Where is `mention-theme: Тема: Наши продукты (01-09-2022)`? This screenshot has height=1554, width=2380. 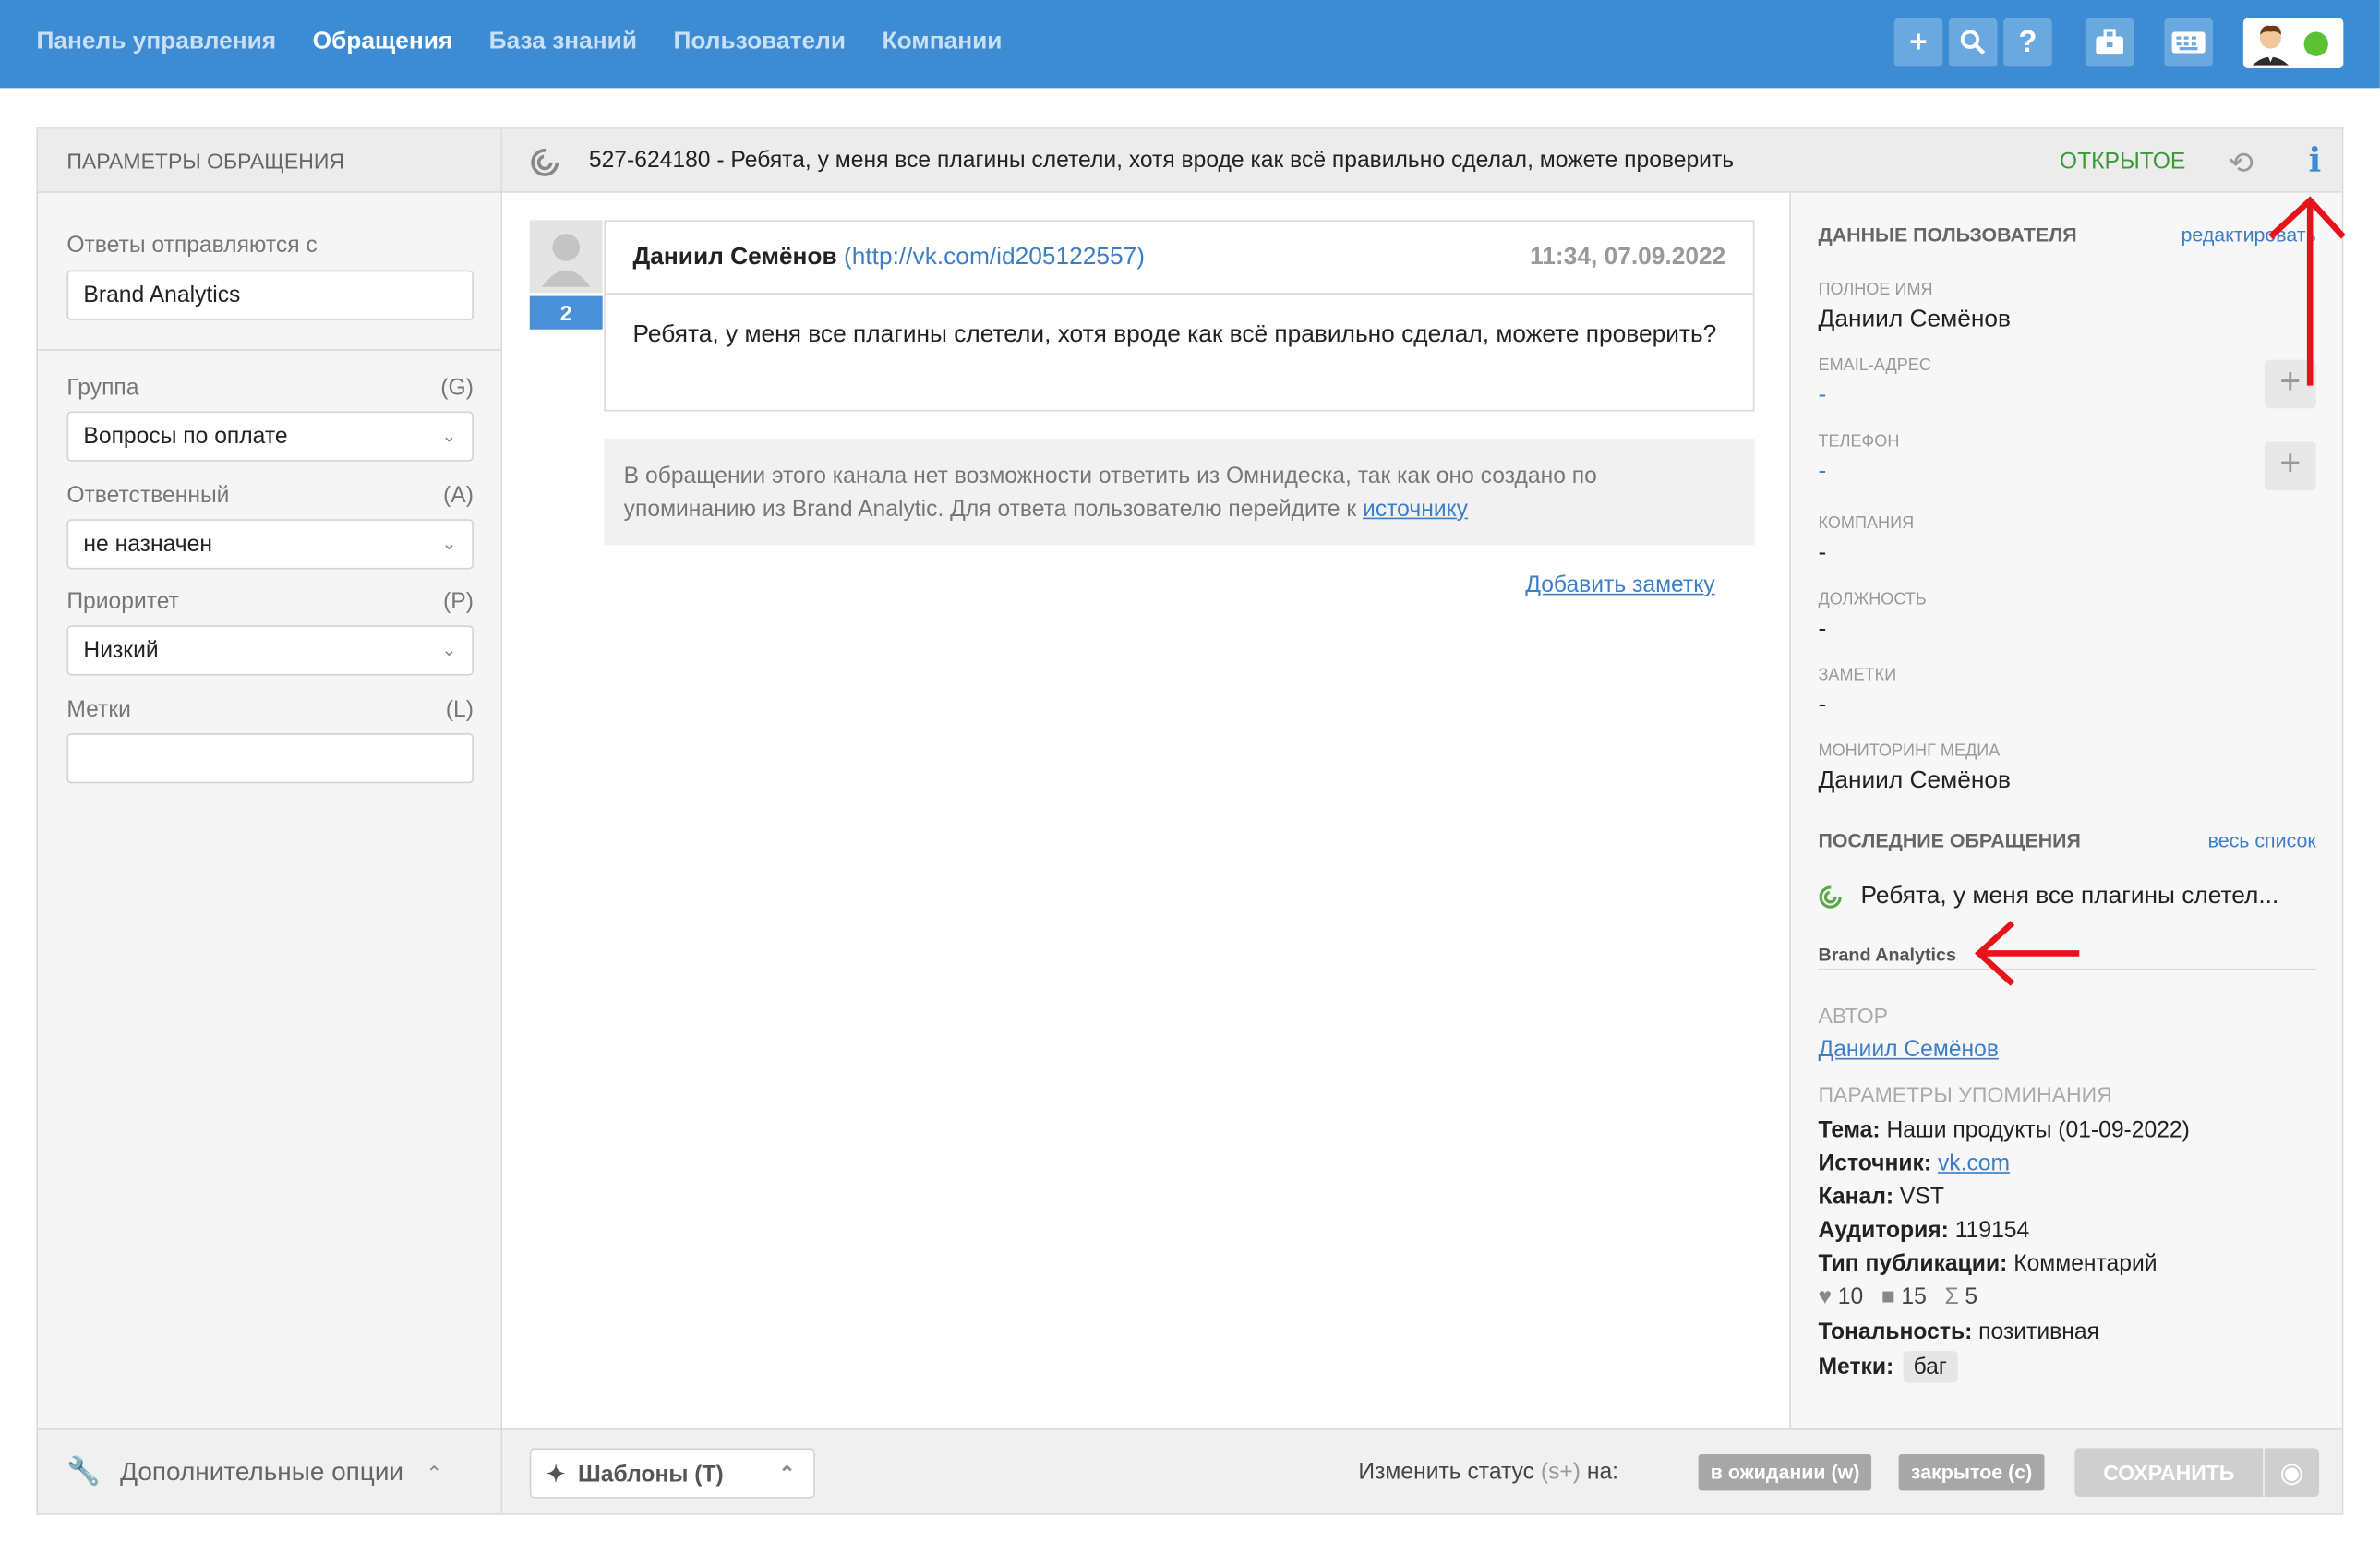
mention-theme: Тема: Наши продукты (01-09-2022) is located at coordinates (2004, 1130).